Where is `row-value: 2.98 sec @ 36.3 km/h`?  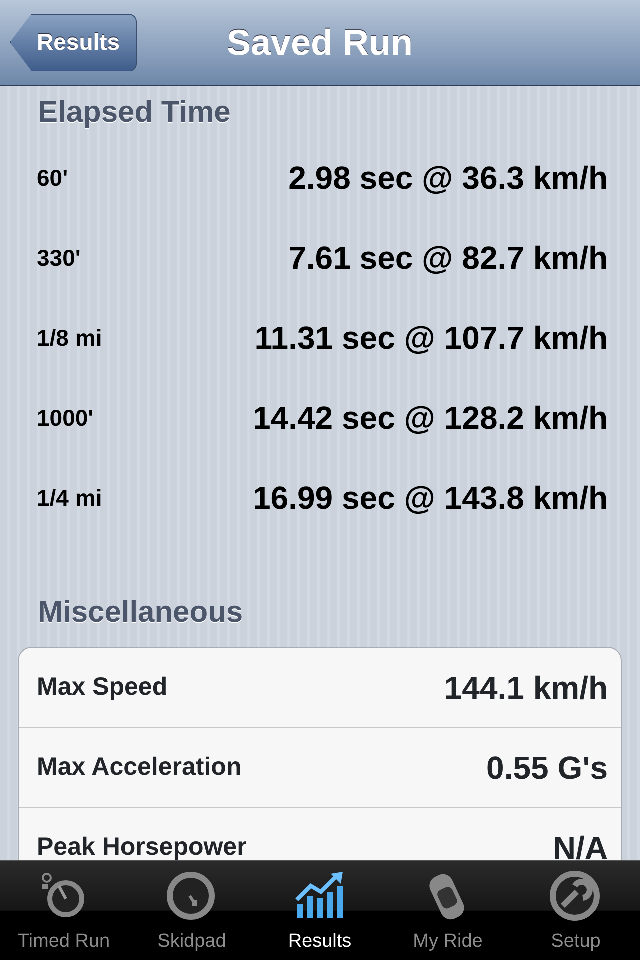
row-value: 2.98 sec @ 36.3 km/h is located at coordinates (448, 178).